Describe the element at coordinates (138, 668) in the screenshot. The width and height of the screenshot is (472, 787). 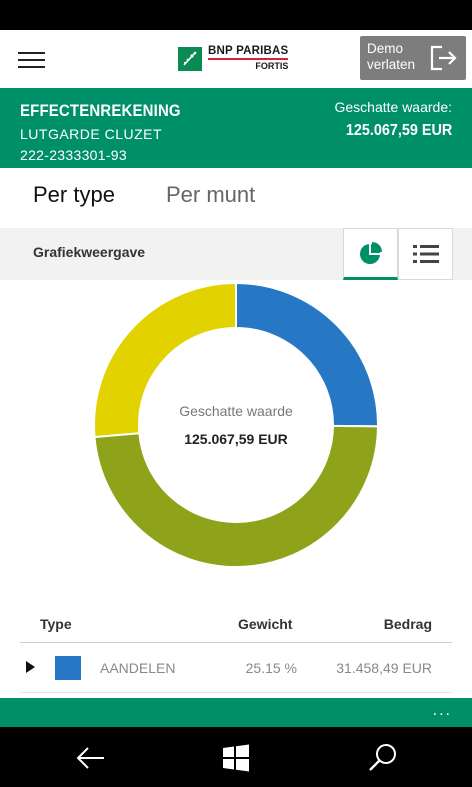
I see `row-type: AANDELEN` at that location.